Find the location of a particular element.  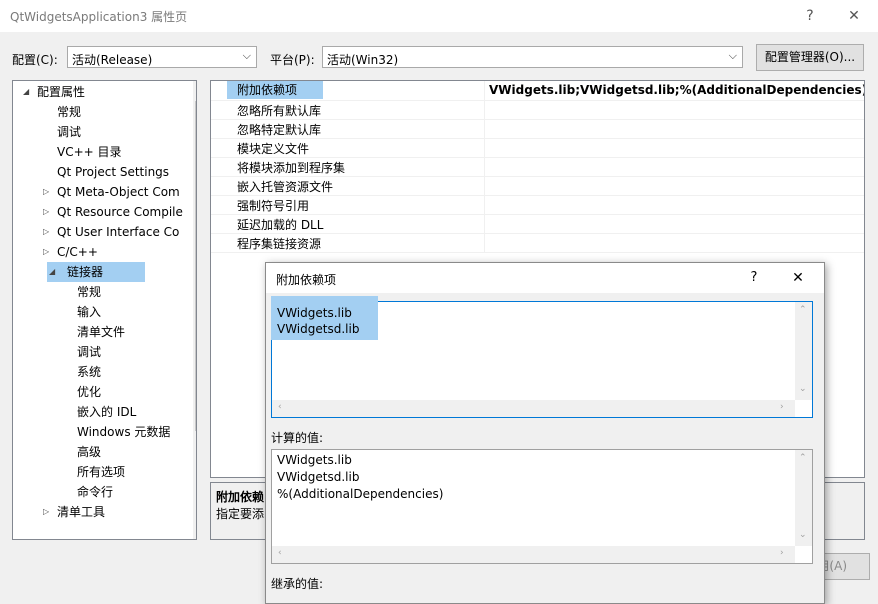

tree-item-label: 输入 is located at coordinates (89, 312).